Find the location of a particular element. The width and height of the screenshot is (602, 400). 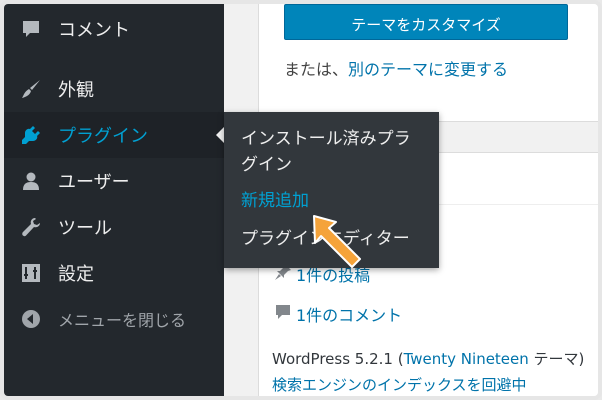

collapse-menu-button: メニューを閉じる is located at coordinates (114, 319).